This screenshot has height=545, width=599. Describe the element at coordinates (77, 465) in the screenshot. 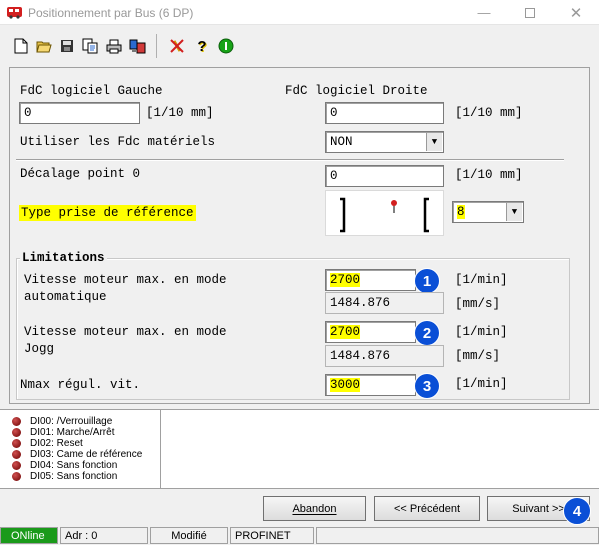

I see `list-item: DI04: Sans fonction` at that location.